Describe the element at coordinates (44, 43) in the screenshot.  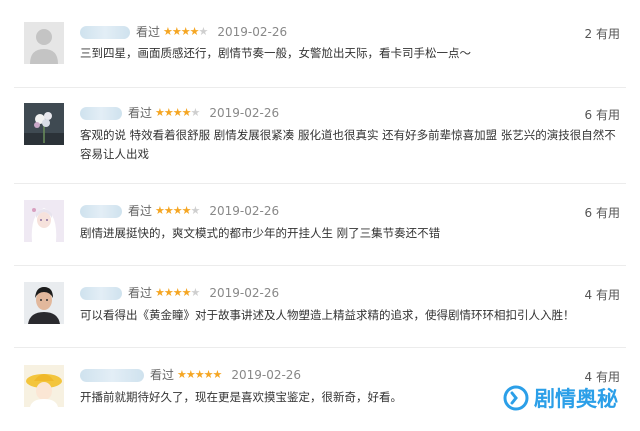
I see `default-avatar-icon` at that location.